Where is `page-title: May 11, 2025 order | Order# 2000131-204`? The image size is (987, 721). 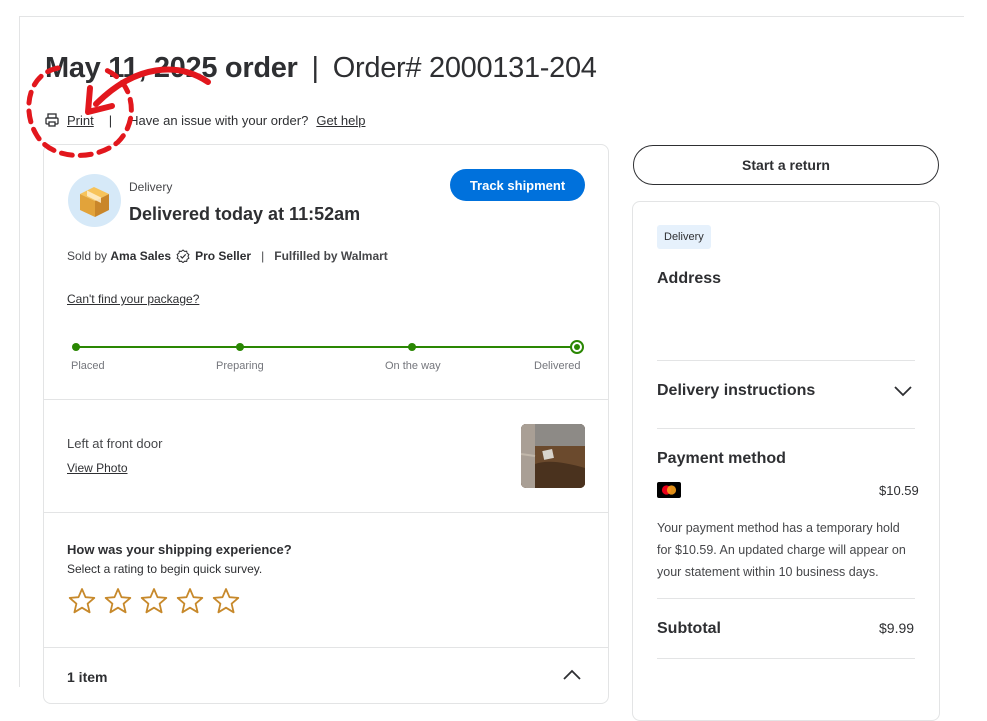 page-title: May 11, 2025 order | Order# 2000131-204 is located at coordinates (321, 68).